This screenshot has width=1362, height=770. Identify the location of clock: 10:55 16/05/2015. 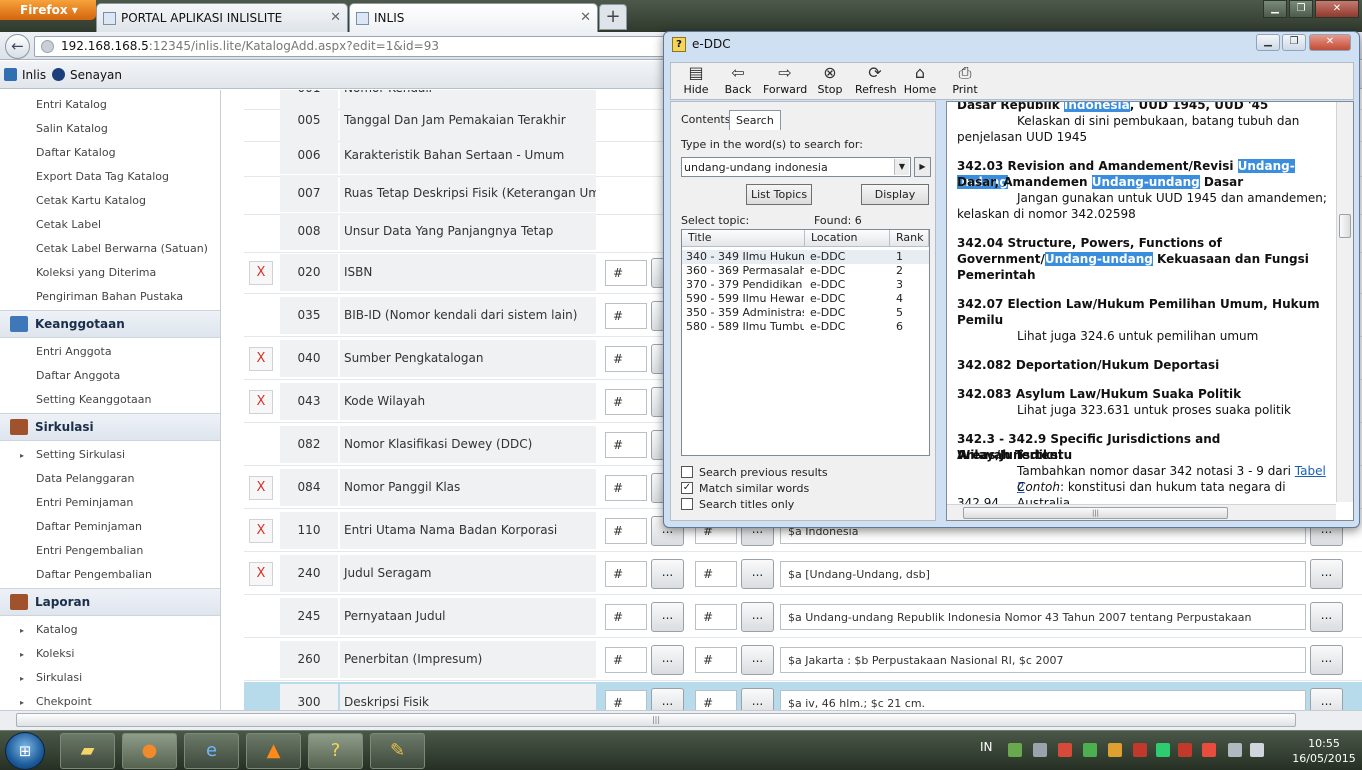
(1324, 751).